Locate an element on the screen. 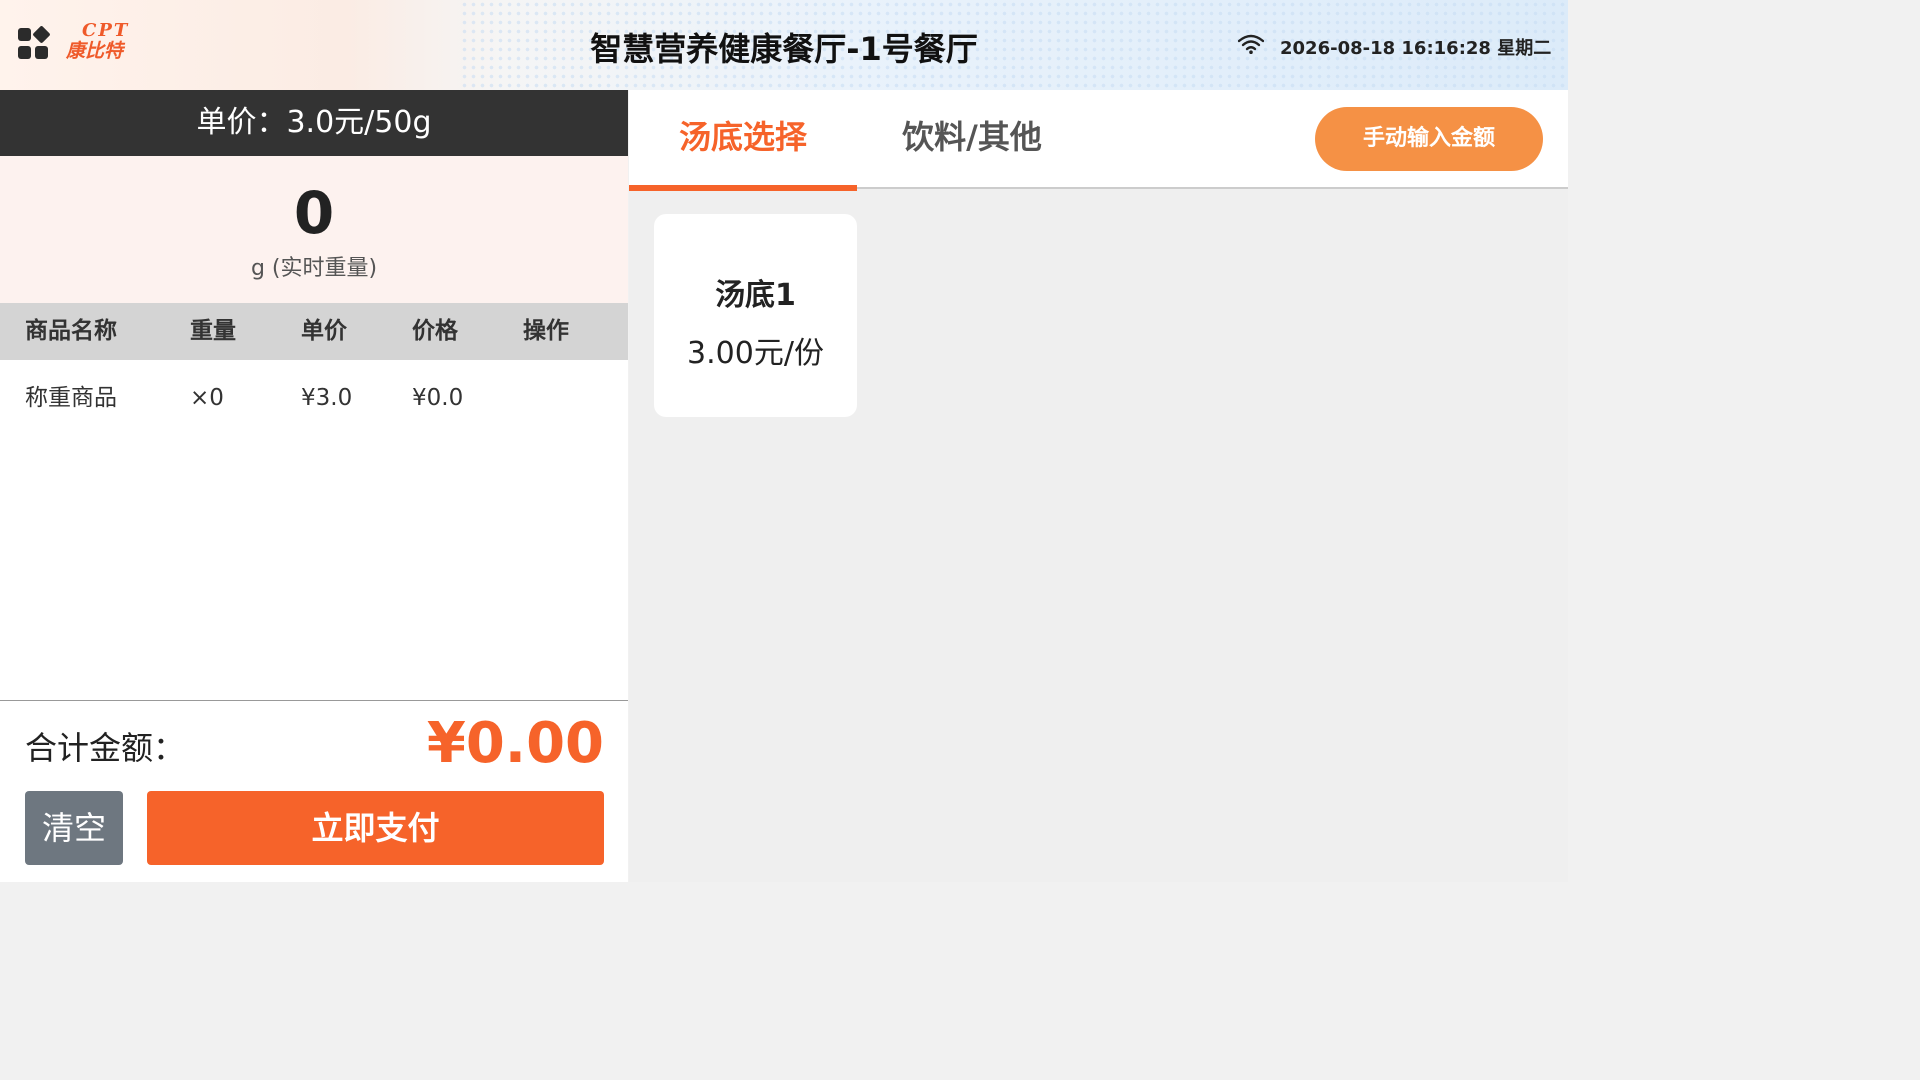 The width and height of the screenshot is (1920, 1080). item-price: ¥0.0 is located at coordinates (438, 398).